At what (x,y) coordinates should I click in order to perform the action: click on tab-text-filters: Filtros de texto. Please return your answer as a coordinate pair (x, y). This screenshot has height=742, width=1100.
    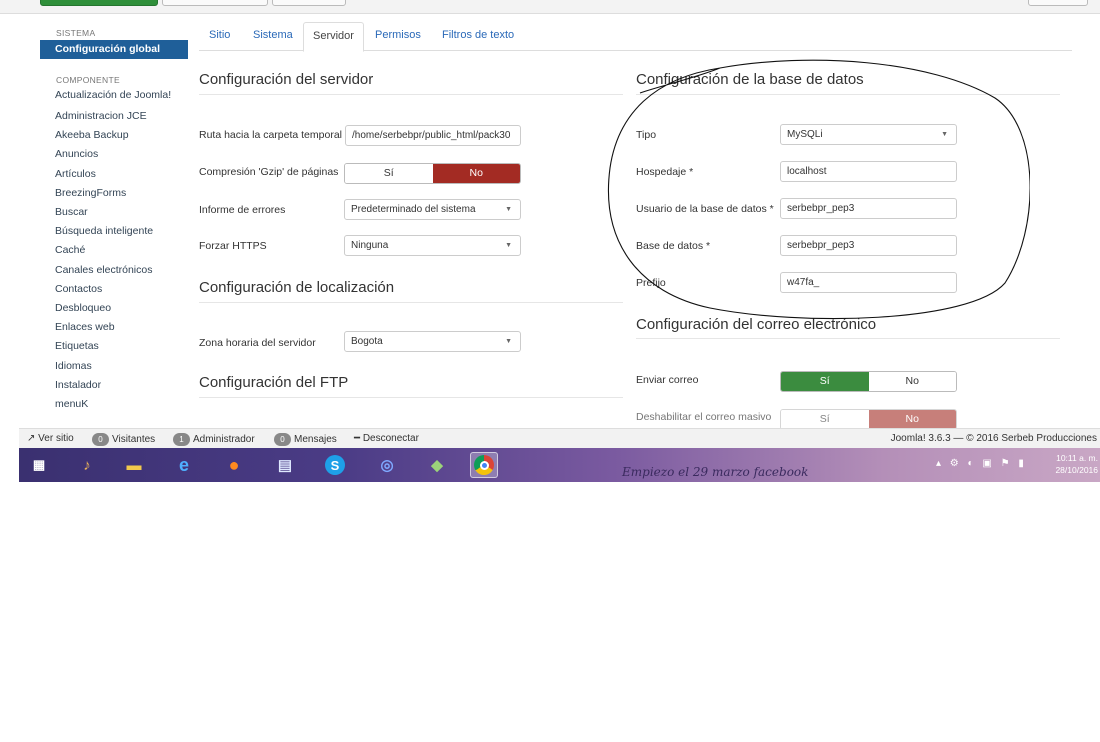
    Looking at the image, I should click on (478, 35).